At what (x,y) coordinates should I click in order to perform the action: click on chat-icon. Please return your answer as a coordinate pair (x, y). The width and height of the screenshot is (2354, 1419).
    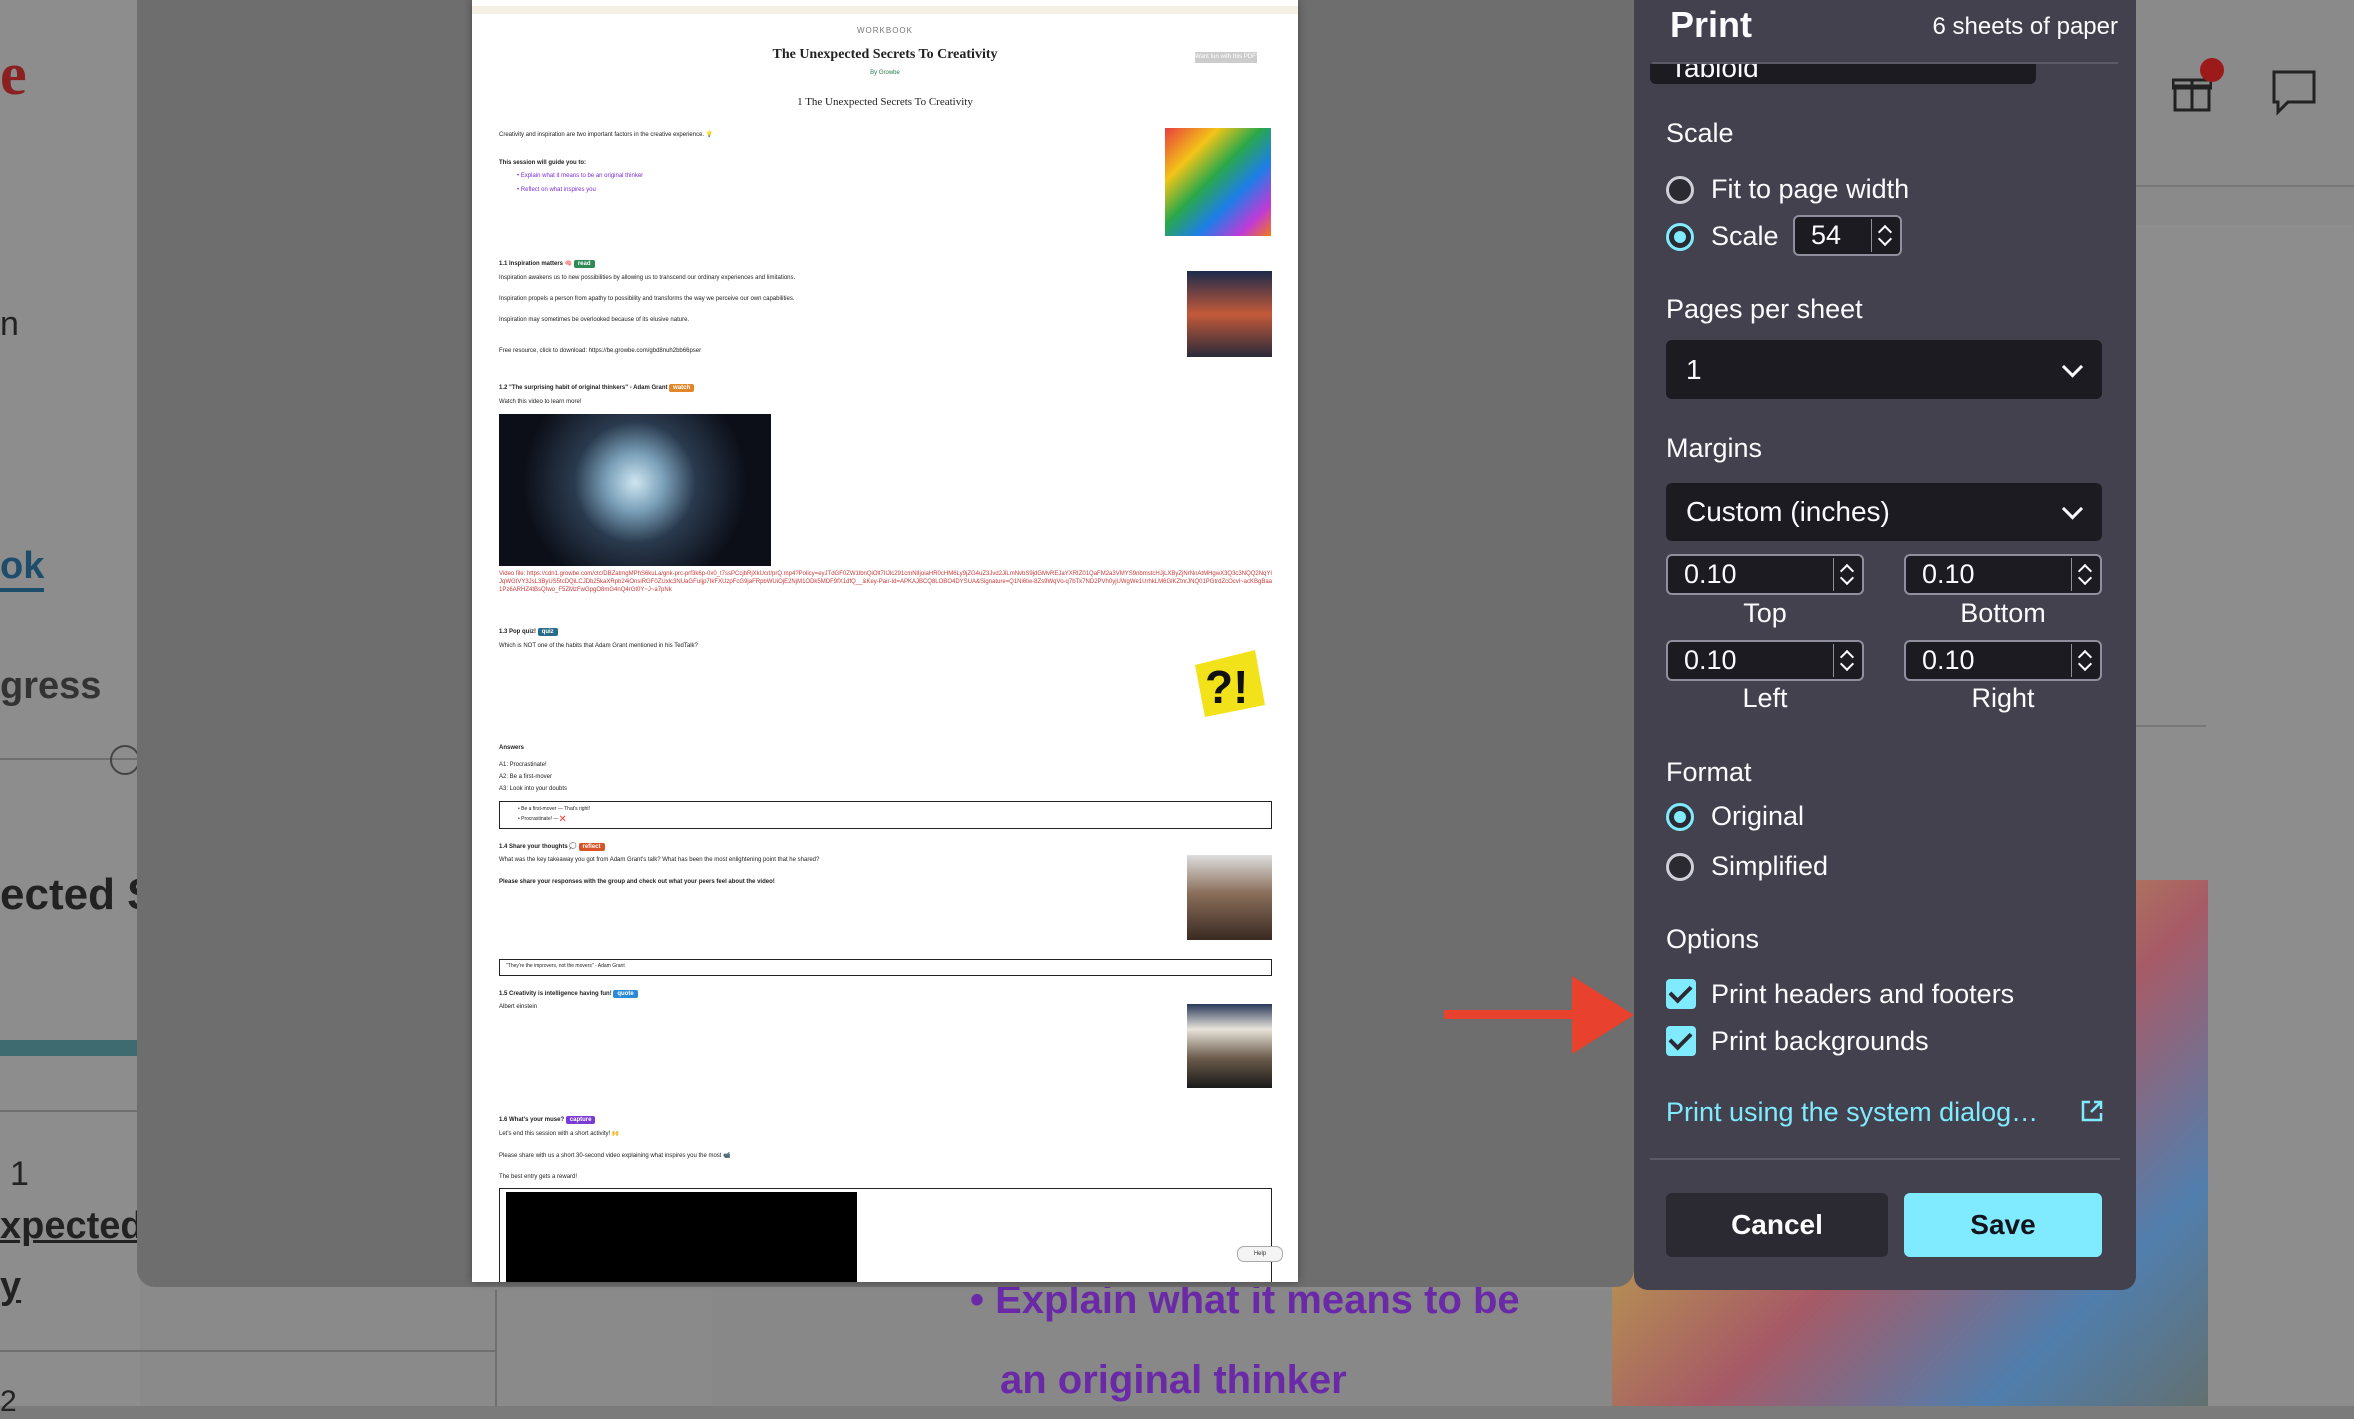
    Looking at the image, I should click on (2294, 92).